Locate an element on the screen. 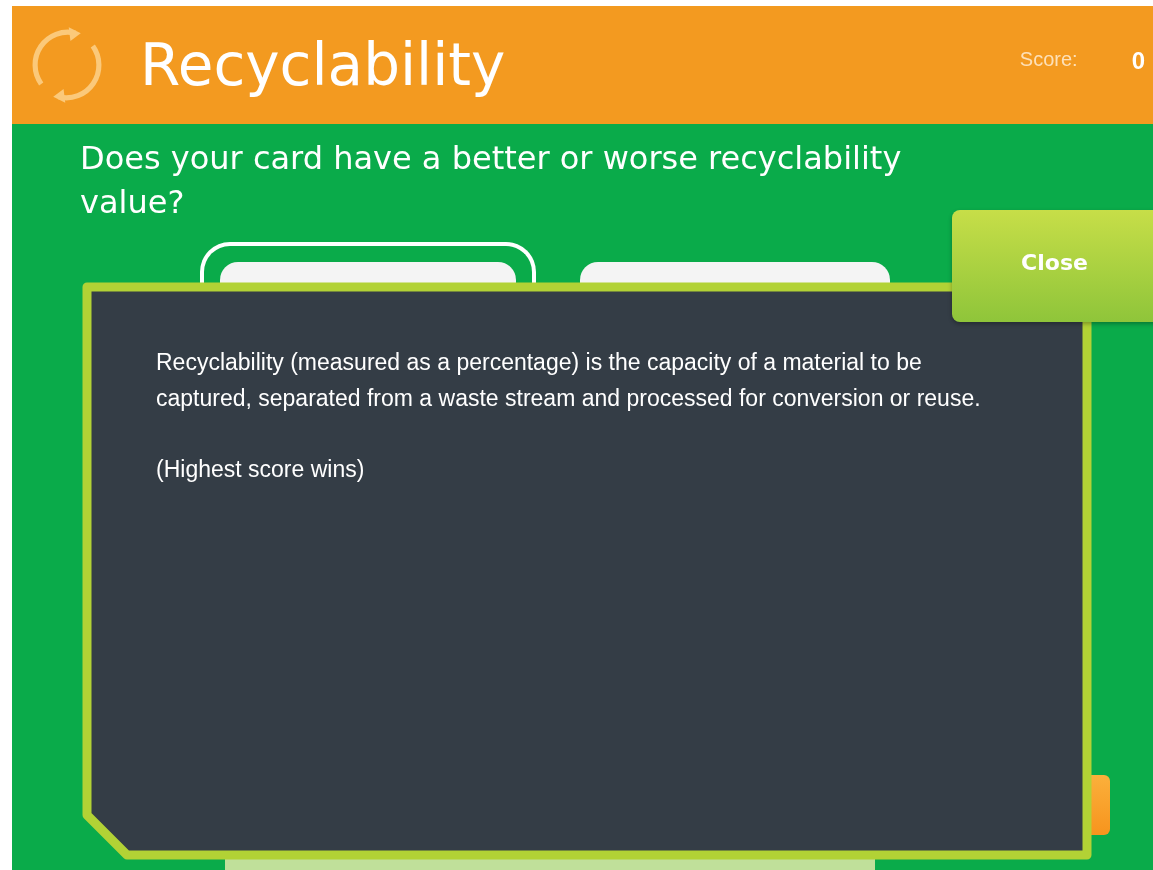  close-button: Close is located at coordinates (1052, 266).